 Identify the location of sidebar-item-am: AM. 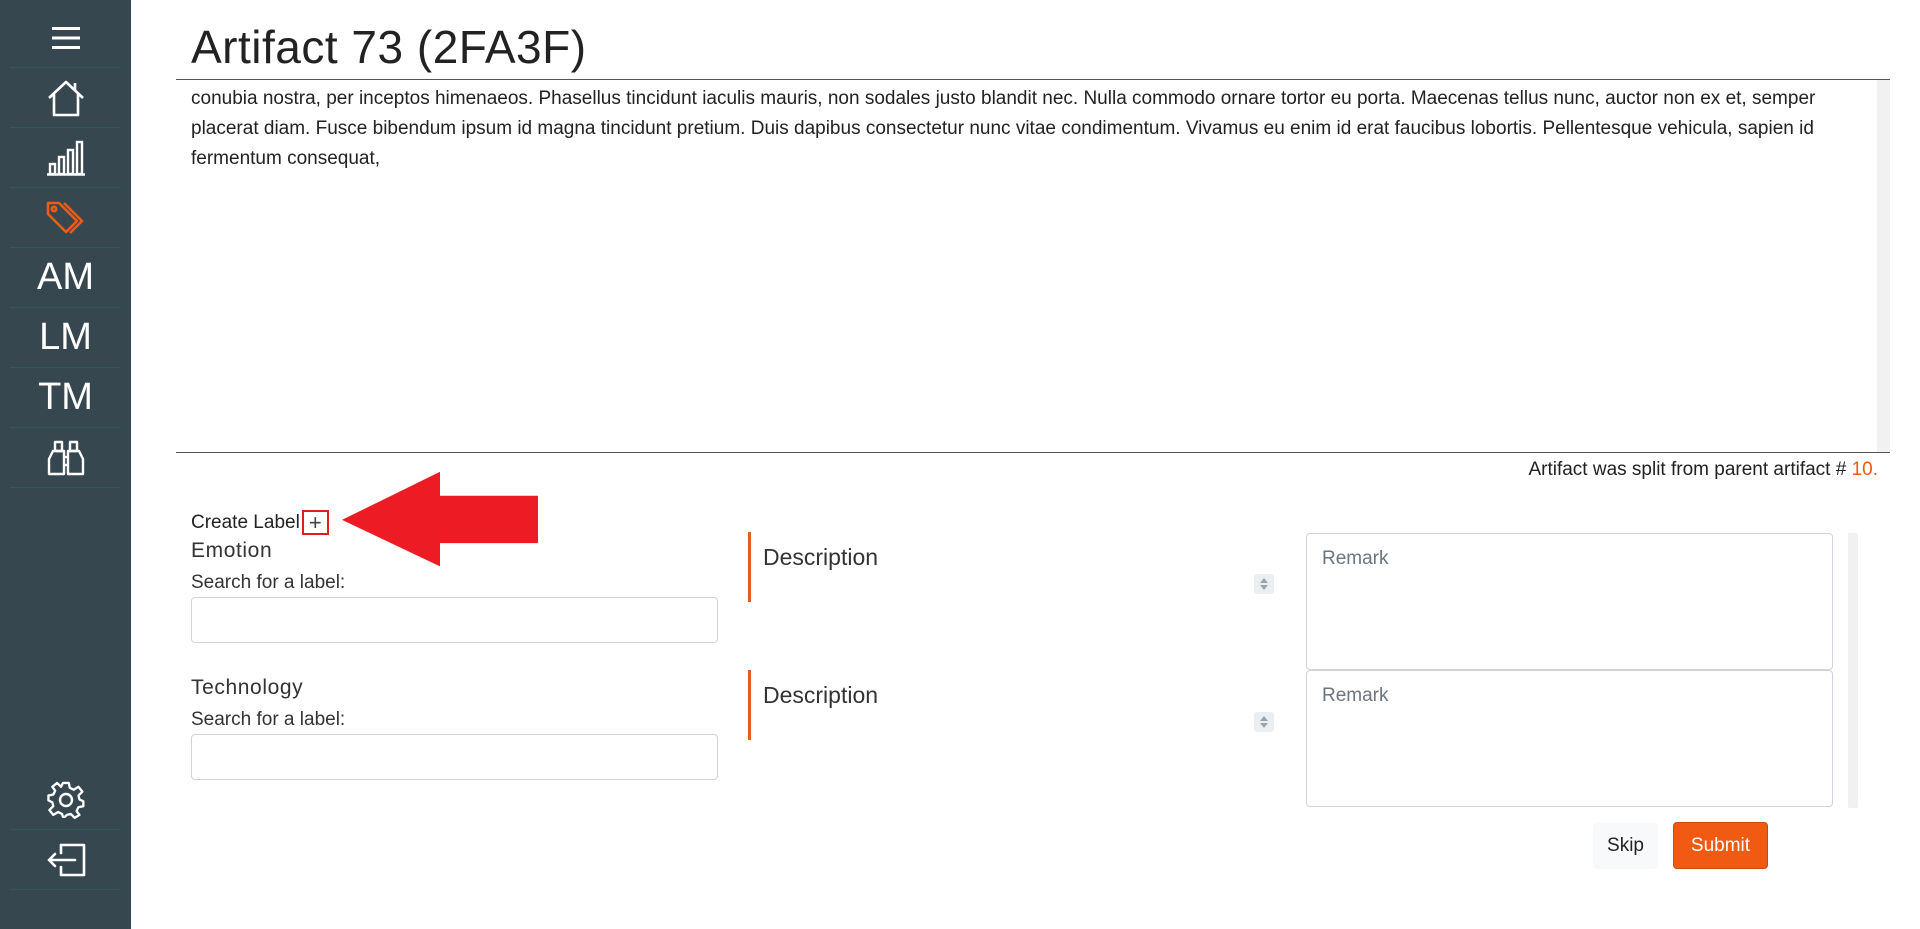
(65, 278).